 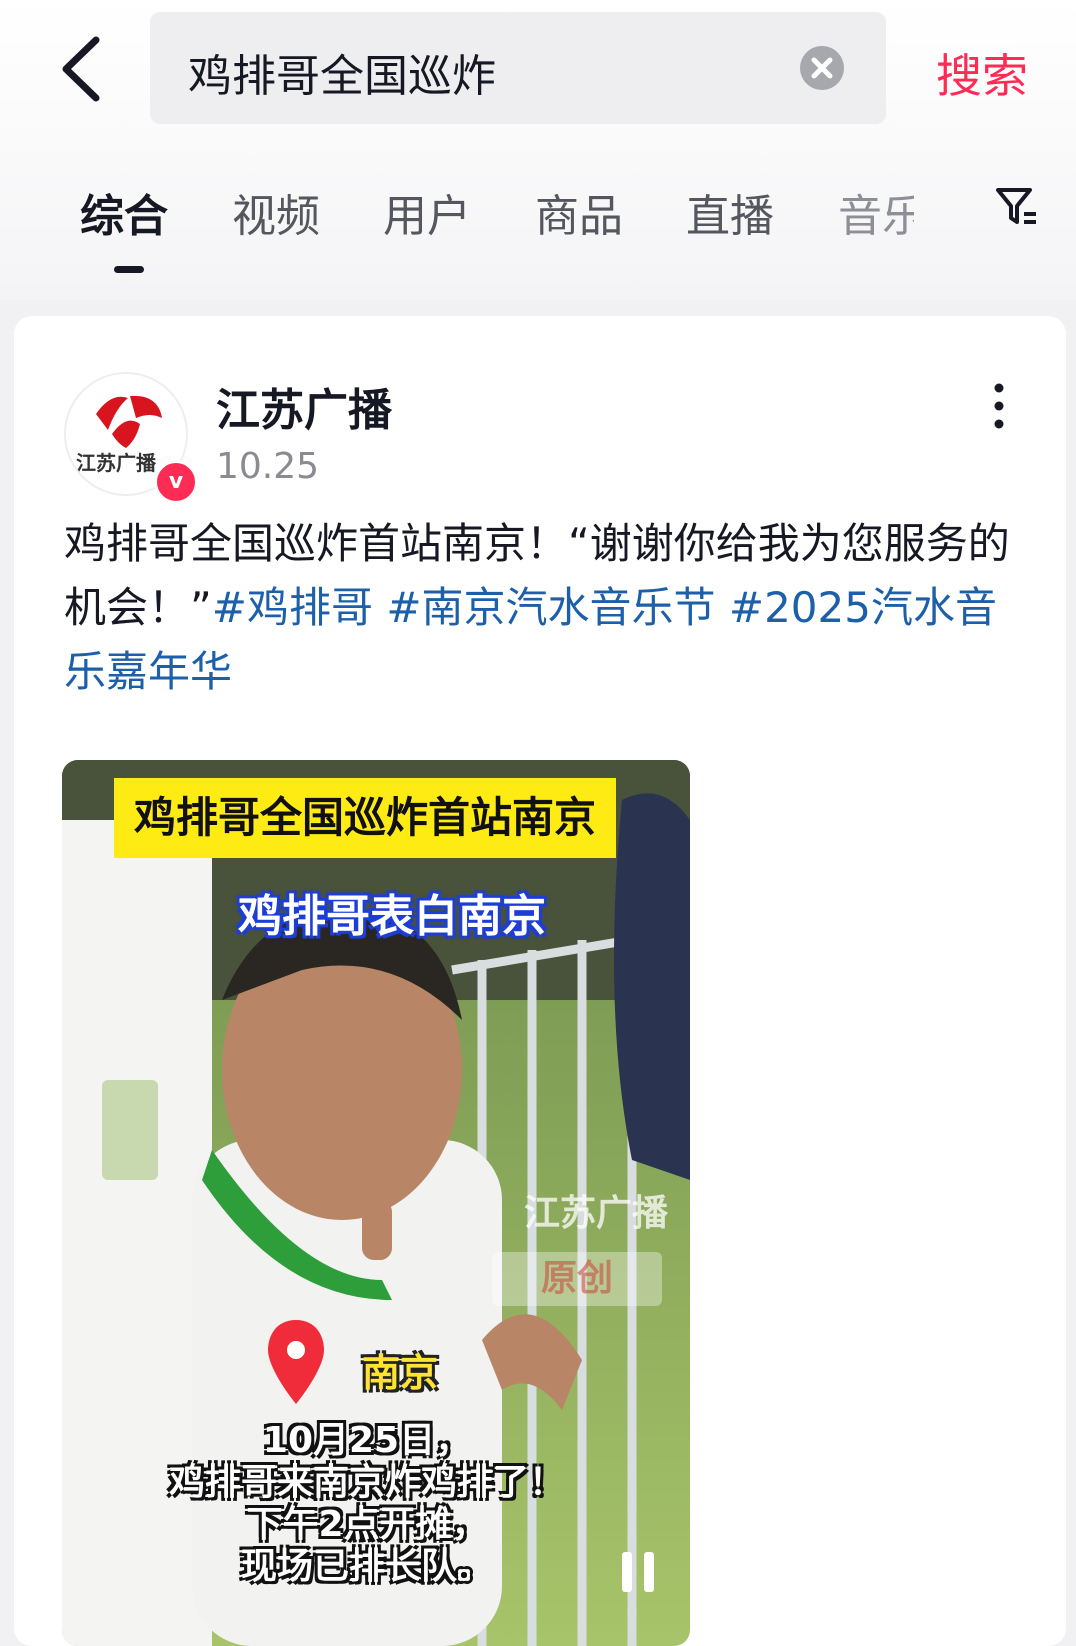 What do you see at coordinates (367, 1440) in the screenshot?
I see `caption-line: 10月25日，` at bounding box center [367, 1440].